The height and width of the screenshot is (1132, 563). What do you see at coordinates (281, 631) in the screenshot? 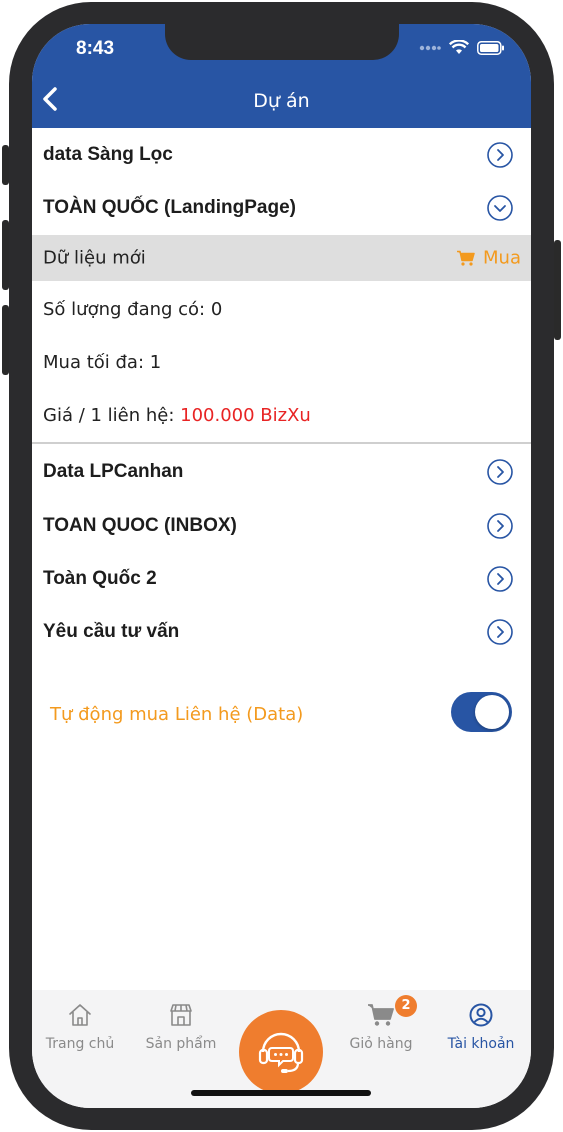
I see `project-row-yeu-cau-tu-van: Yêu cầu tư vấn` at bounding box center [281, 631].